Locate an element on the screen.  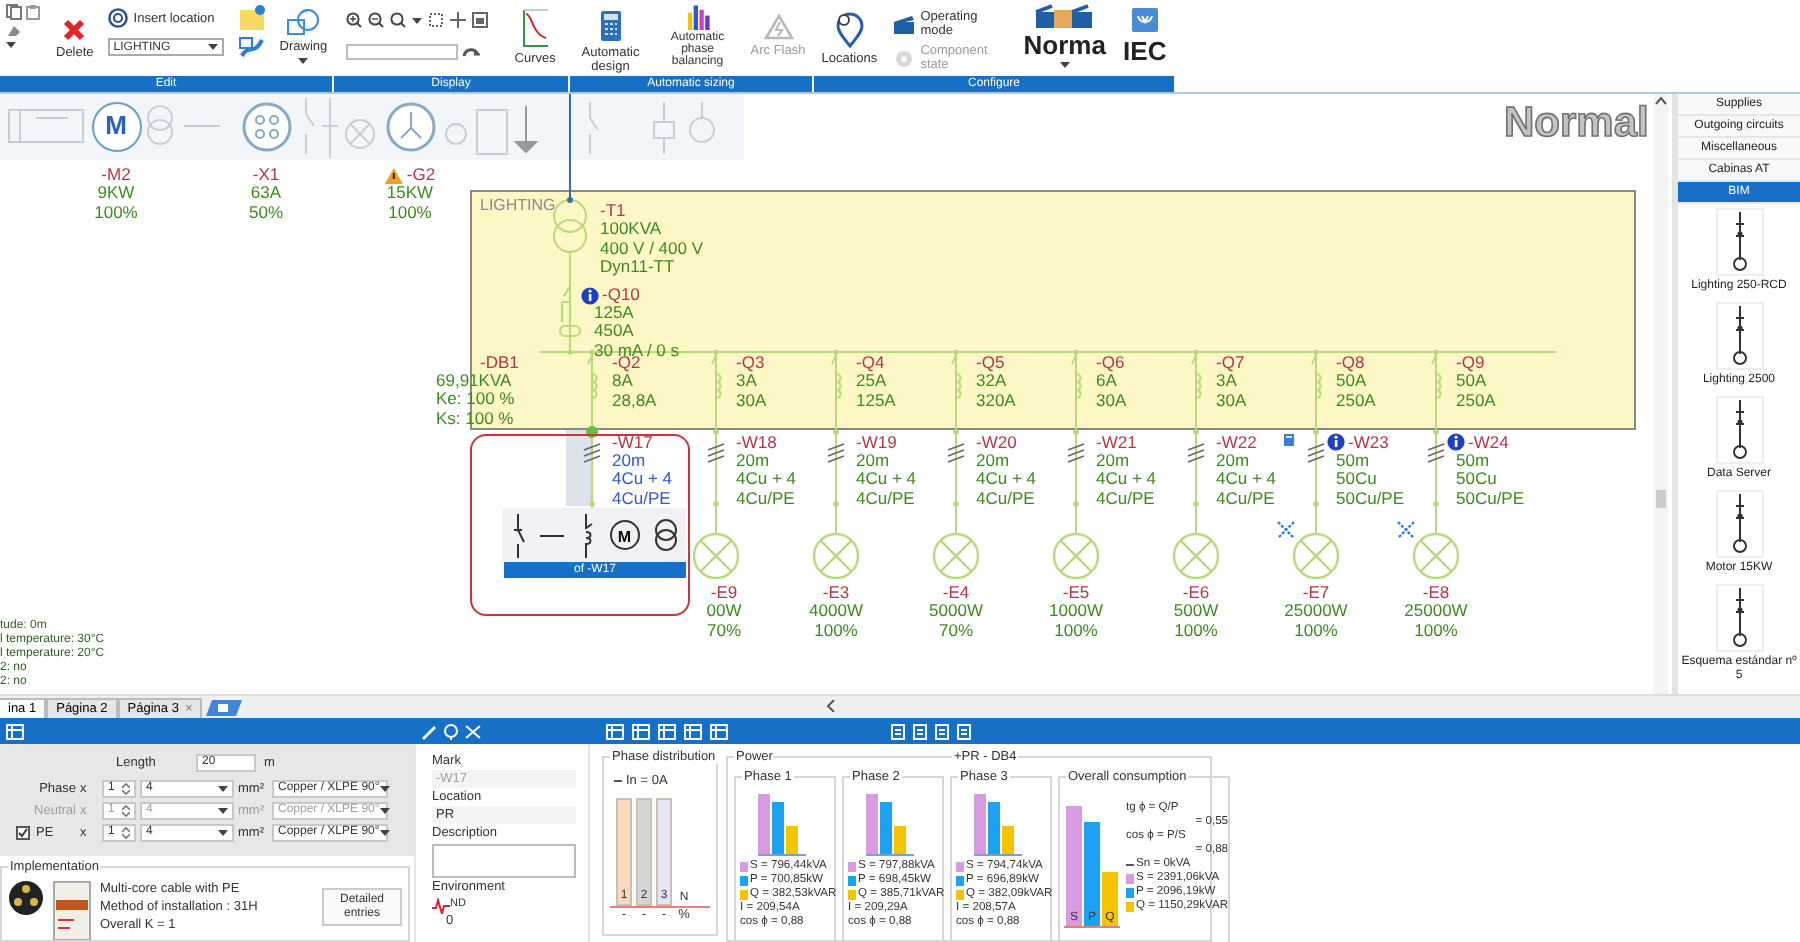
paste-icon is located at coordinates (34, 12).